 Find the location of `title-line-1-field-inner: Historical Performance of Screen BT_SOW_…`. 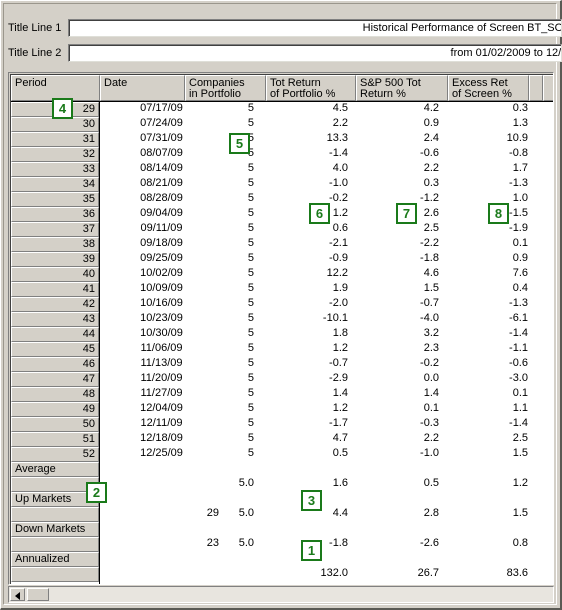

title-line-1-field-inner: Historical Performance of Screen BT_SOW_… is located at coordinates (315, 28).